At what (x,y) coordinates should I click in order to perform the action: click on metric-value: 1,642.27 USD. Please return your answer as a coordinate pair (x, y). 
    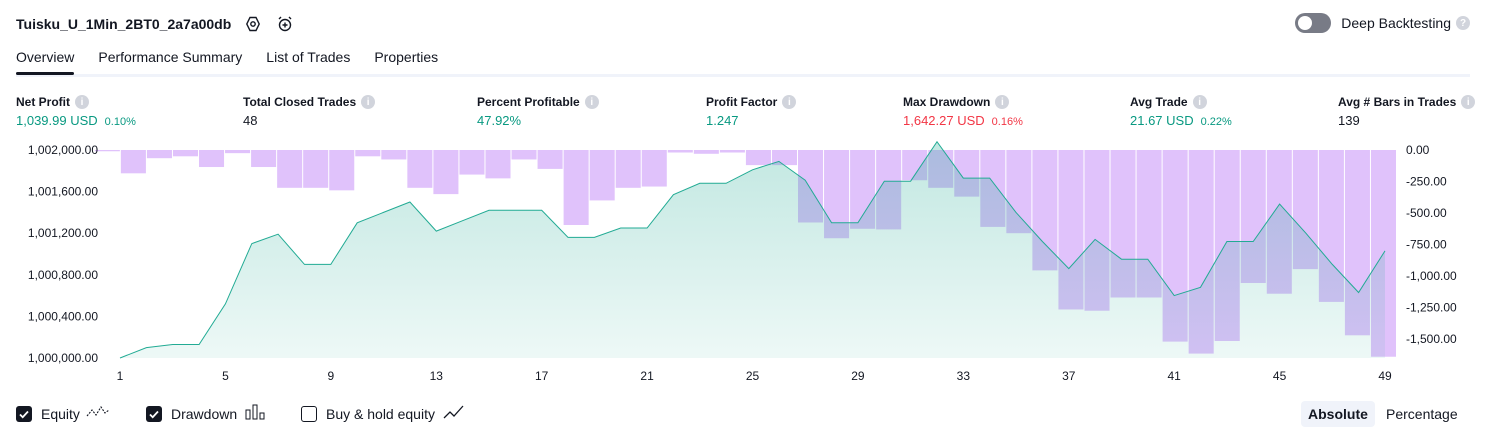
    Looking at the image, I should click on (944, 120).